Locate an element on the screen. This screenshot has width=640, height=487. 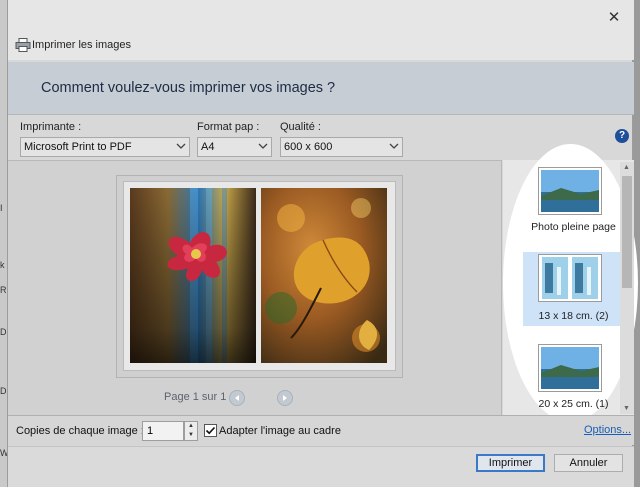
increment-icon: ▲ is located at coordinates (191, 426).